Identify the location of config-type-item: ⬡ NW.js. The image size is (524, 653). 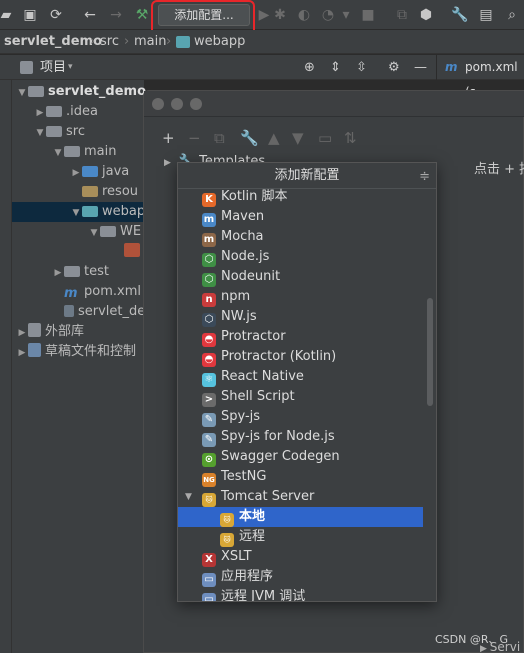
(300, 317).